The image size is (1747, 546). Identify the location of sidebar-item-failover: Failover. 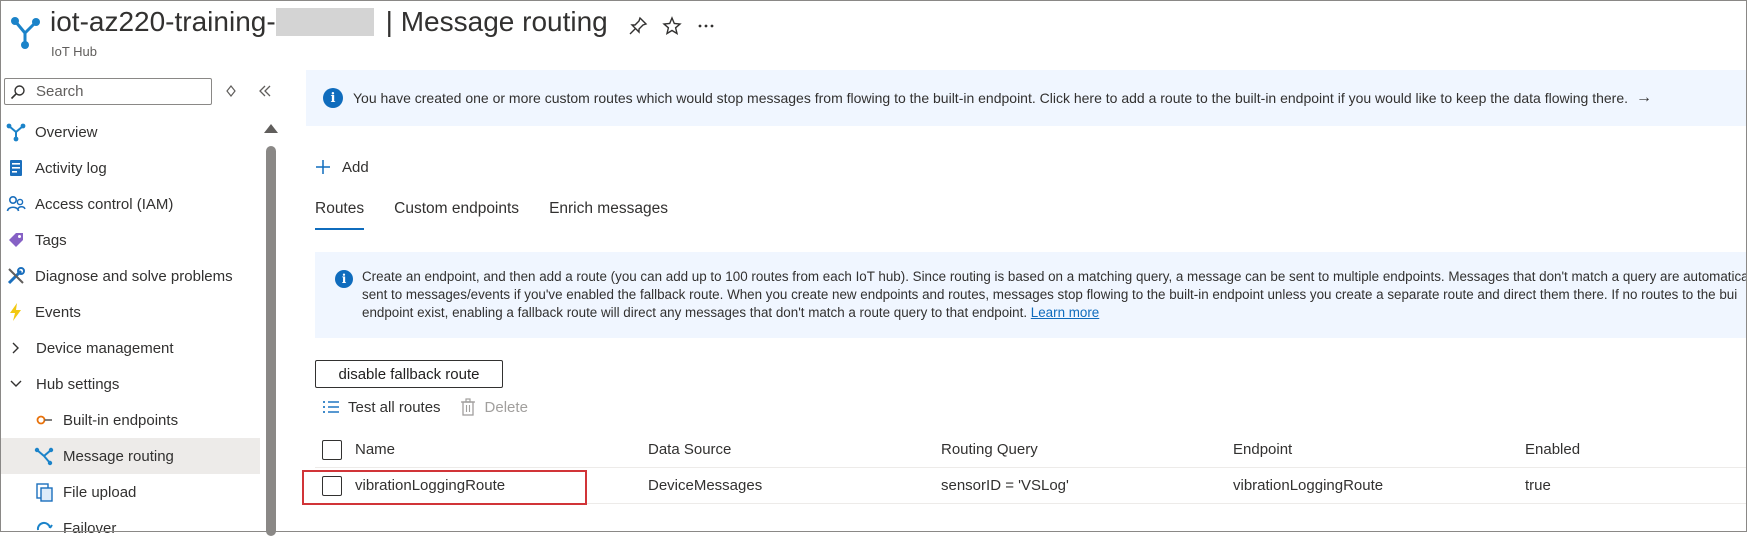
(130, 528).